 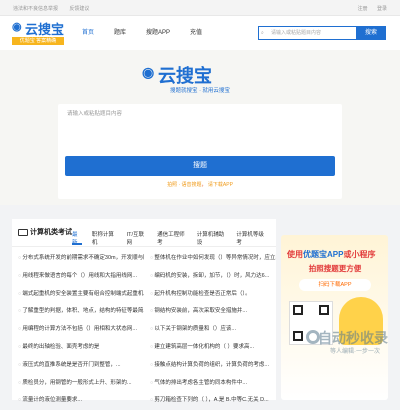 What do you see at coordinates (335, 268) in the screenshot?
I see `promo-line-2: 拍照搜题更方便` at bounding box center [335, 268].